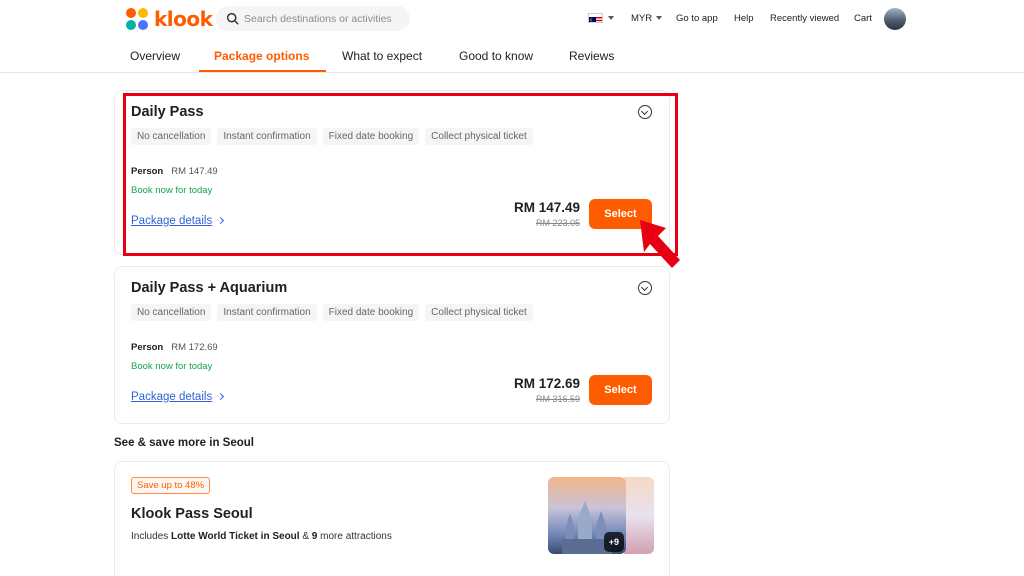  Describe the element at coordinates (613, 542) in the screenshot. I see `more-attractions-badge: +9` at that location.